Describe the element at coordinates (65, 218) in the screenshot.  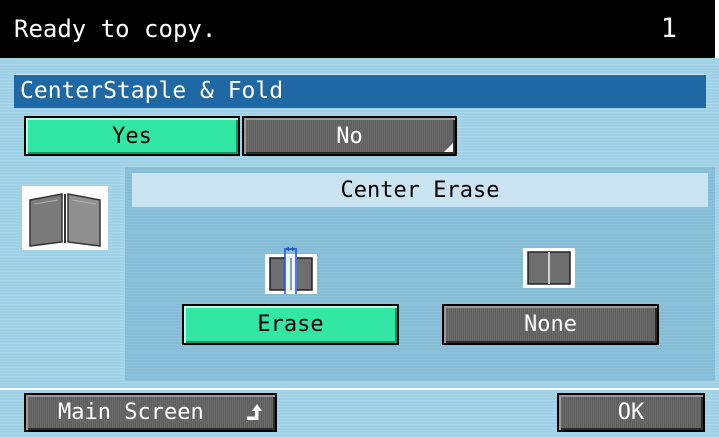
I see `open-book-icon` at that location.